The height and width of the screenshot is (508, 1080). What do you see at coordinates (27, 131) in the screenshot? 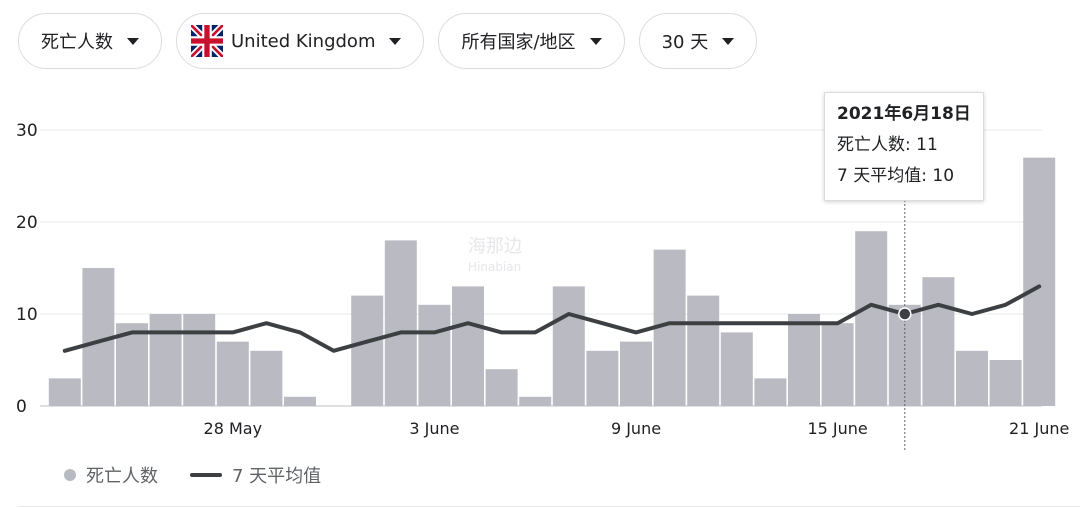
I see `y-tick-label: 30` at bounding box center [27, 131].